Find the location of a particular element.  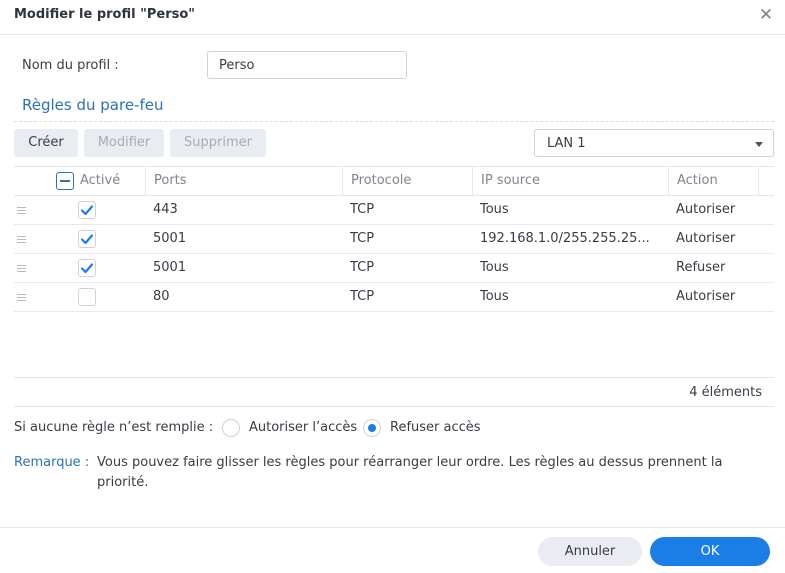

allow-access-label: Autoriser l’accès is located at coordinates (303, 427).